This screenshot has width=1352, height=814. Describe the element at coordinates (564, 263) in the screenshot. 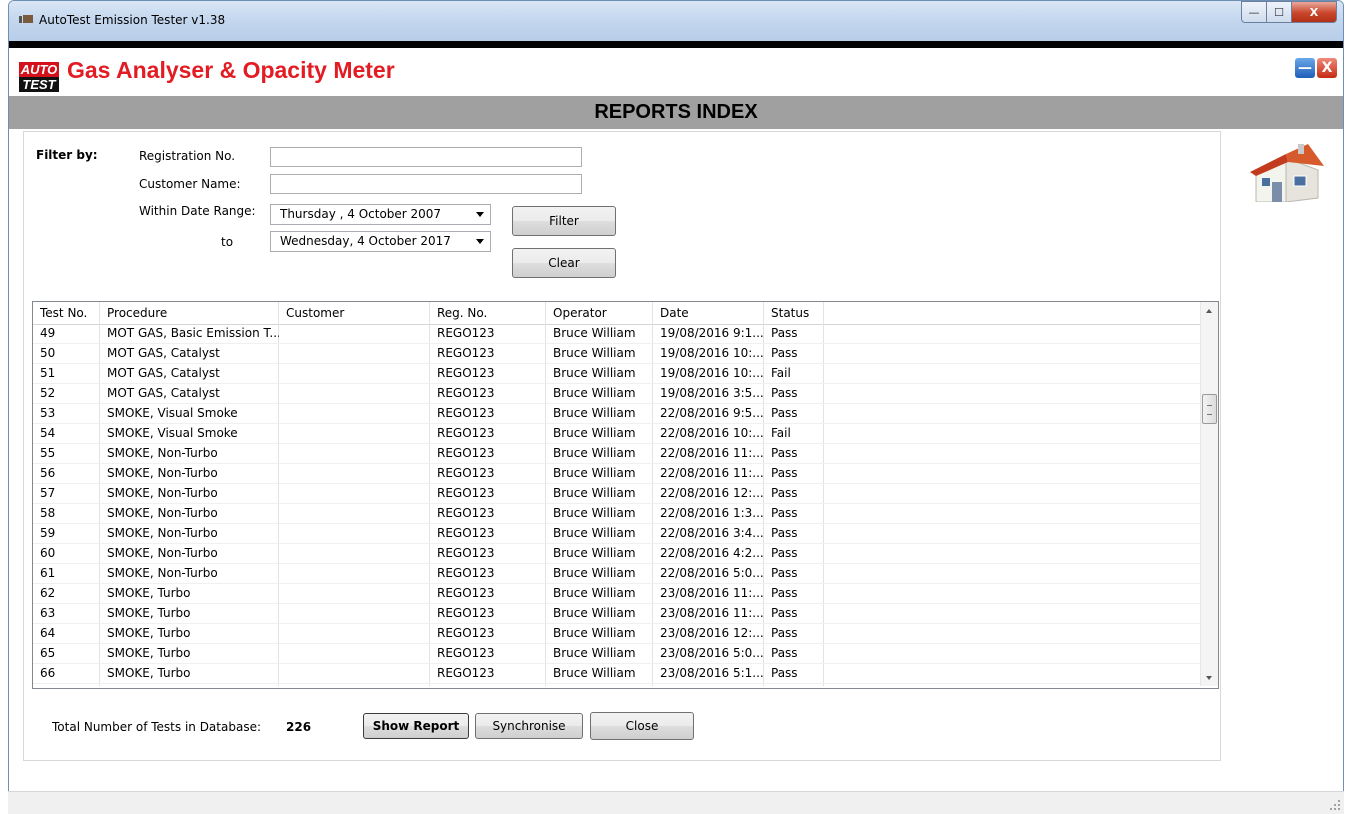

I see `clear-button: Clear` at that location.